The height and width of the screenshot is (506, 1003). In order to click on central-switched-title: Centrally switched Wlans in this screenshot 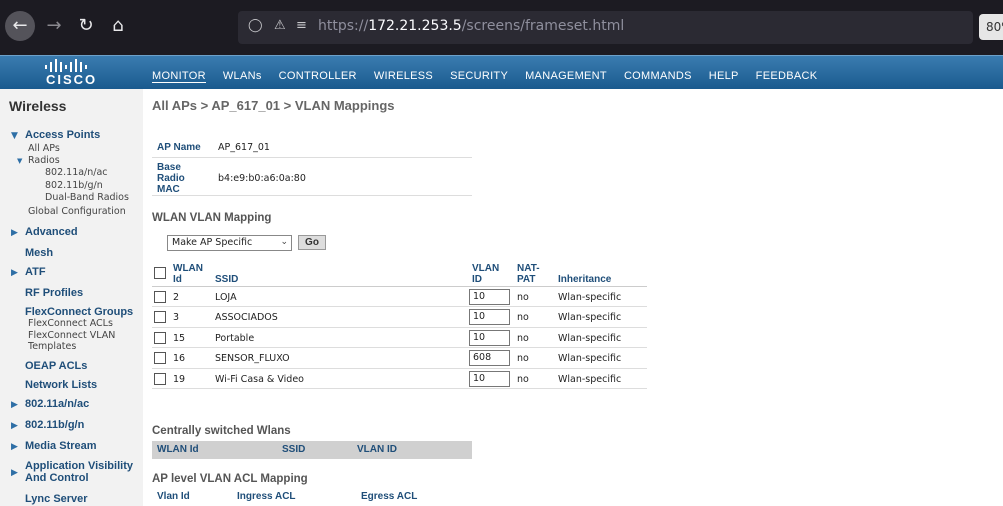, I will do `click(221, 431)`.